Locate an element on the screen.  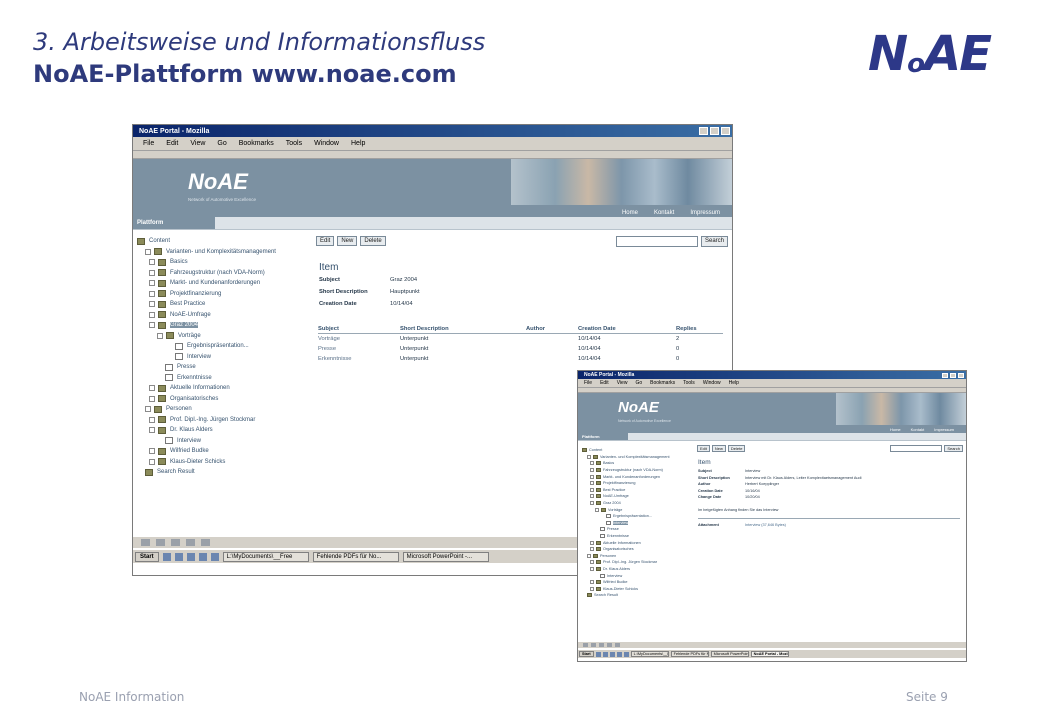
tree-item: NoAE-Umfrage is located at coordinates (206, 315).